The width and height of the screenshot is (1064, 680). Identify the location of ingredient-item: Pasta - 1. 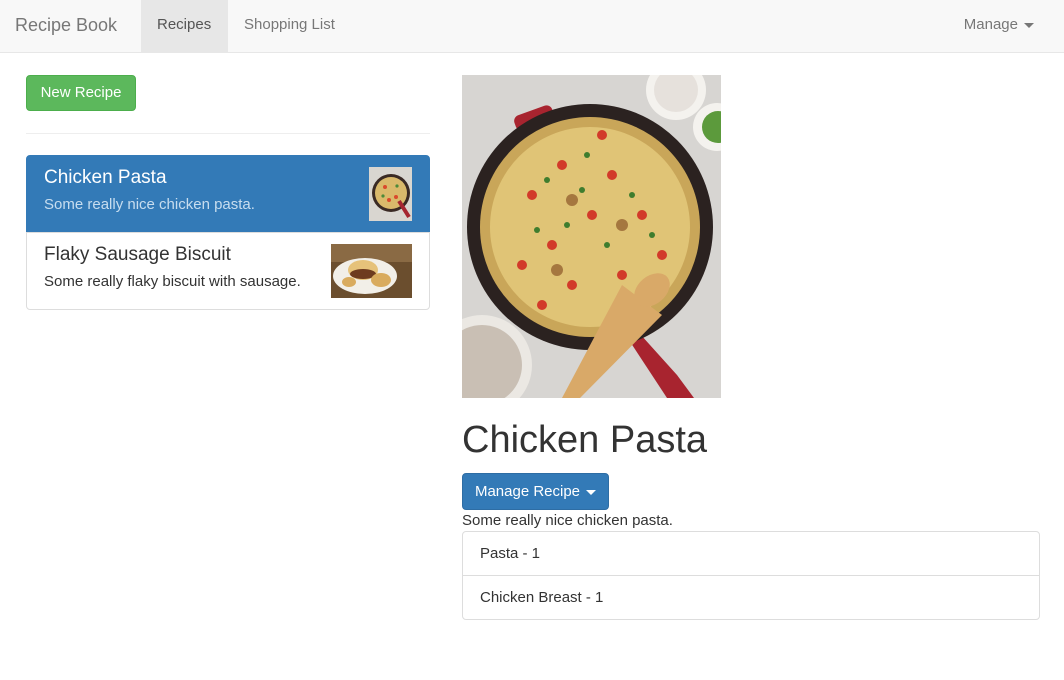
(751, 553).